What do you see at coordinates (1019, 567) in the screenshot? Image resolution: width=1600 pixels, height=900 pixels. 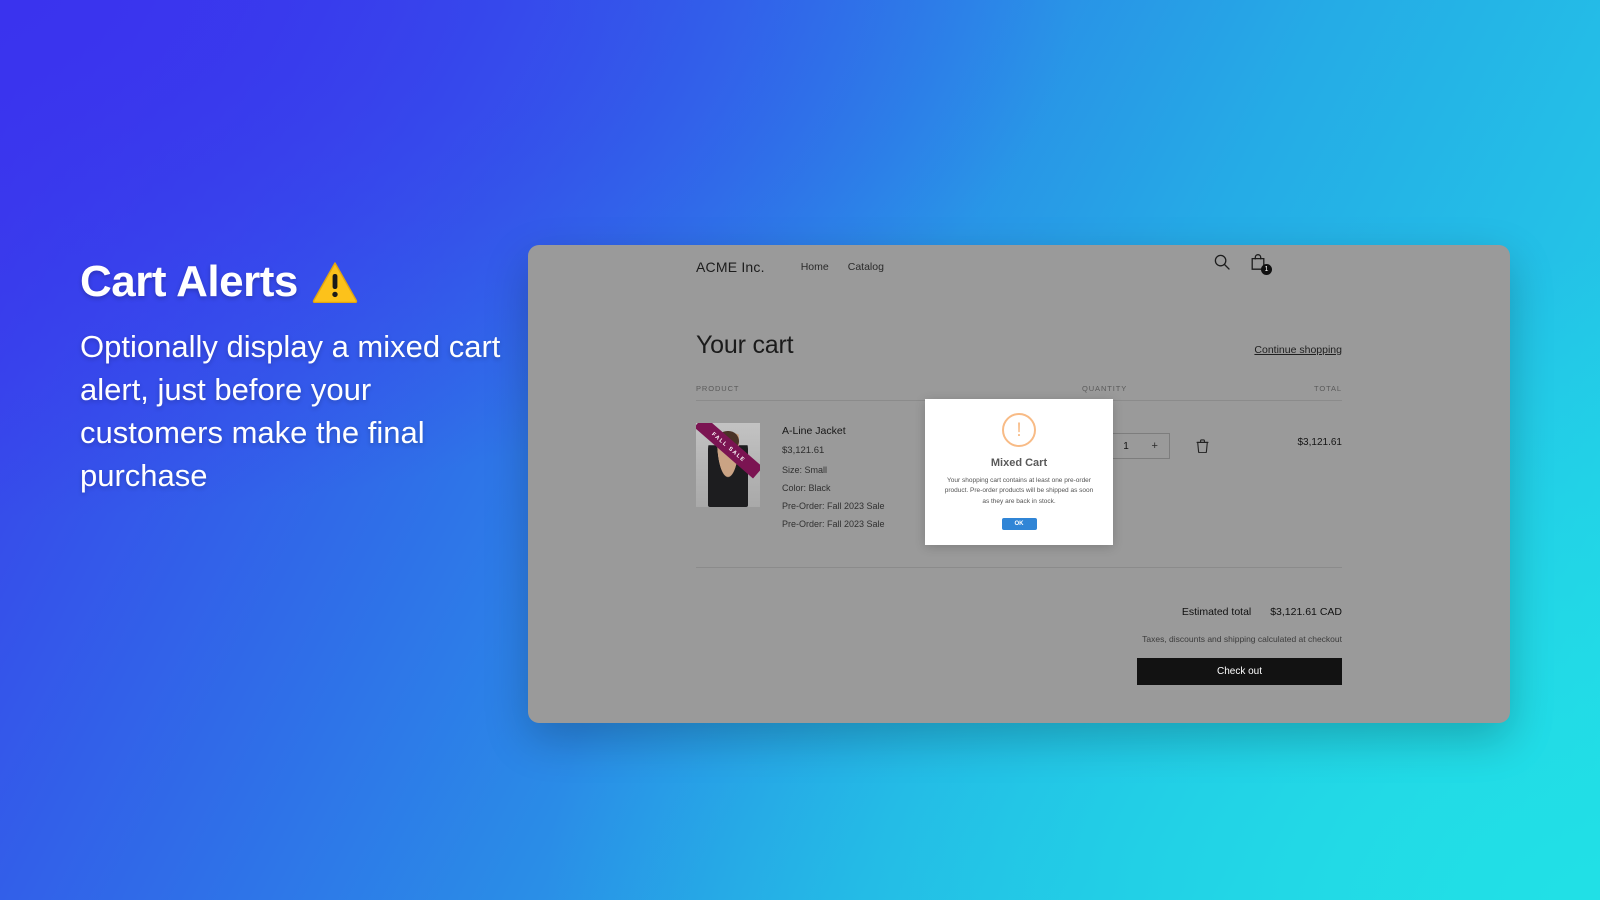 I see `table-divider-bottom` at bounding box center [1019, 567].